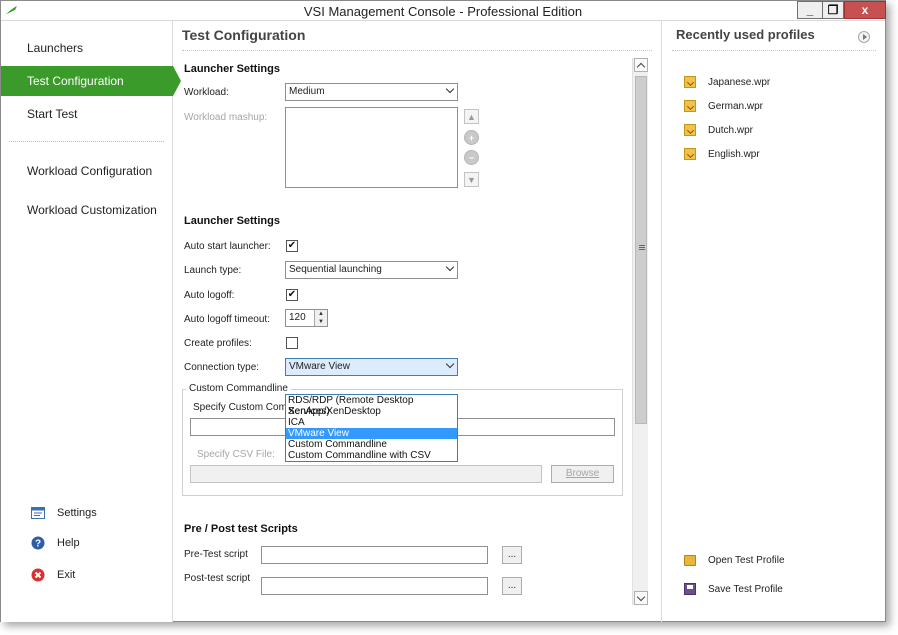 The image size is (898, 635). Describe the element at coordinates (641, 598) in the screenshot. I see `scroll-down-button` at that location.